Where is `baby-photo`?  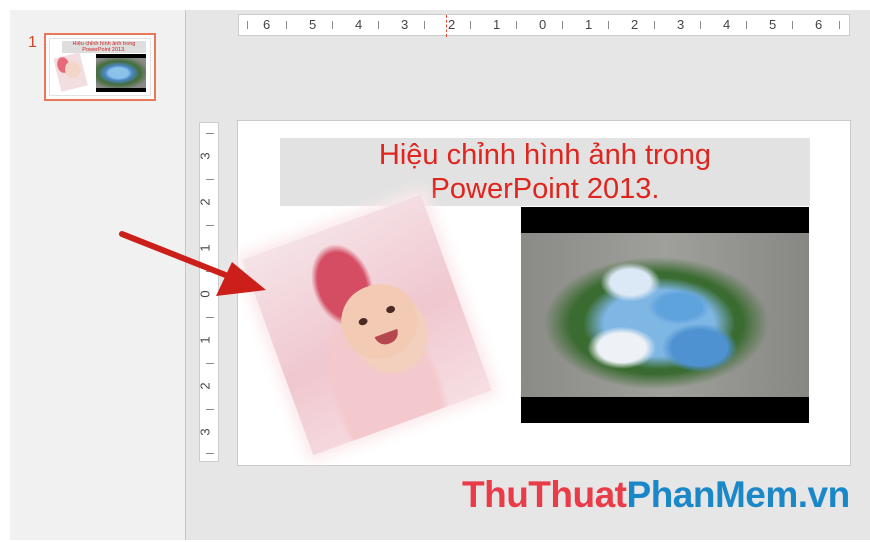 baby-photo is located at coordinates (367, 325).